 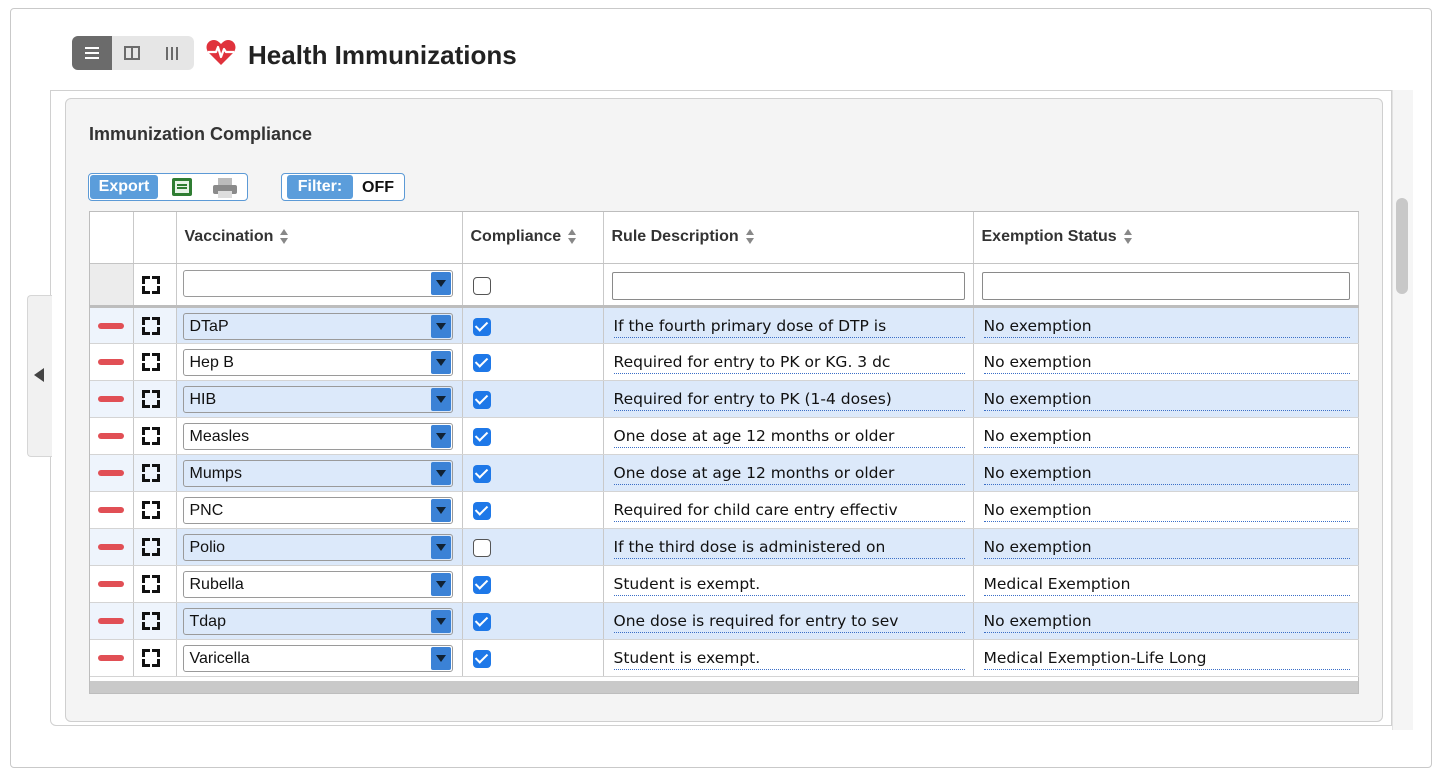 What do you see at coordinates (533, 238) in the screenshot?
I see `column-header-compliance: Compliance` at bounding box center [533, 238].